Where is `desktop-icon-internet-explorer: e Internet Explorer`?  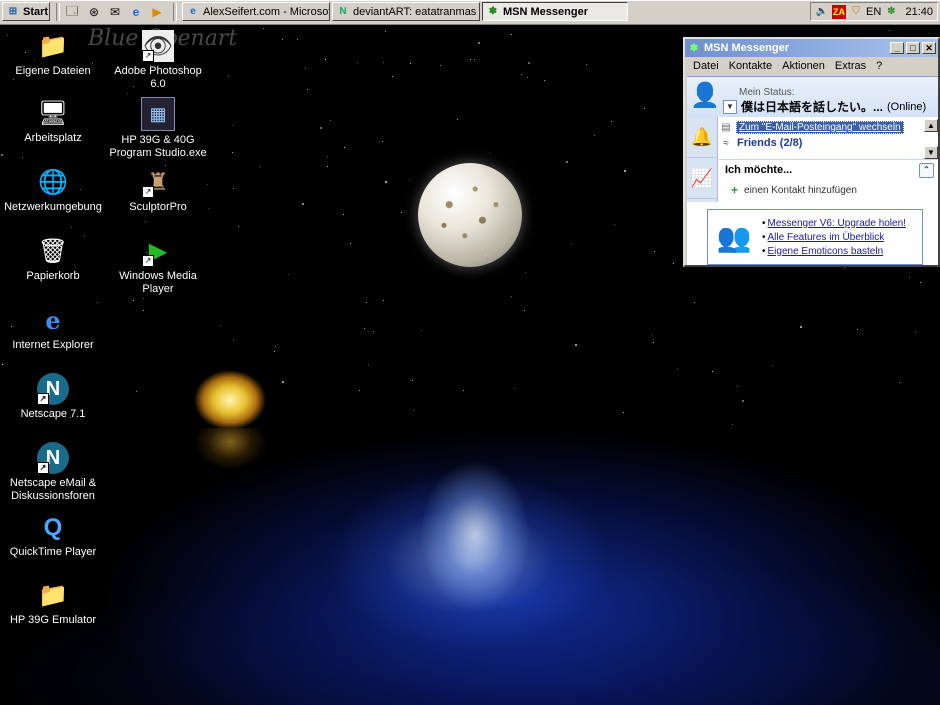 desktop-icon-internet-explorer: e Internet Explorer is located at coordinates (53, 328).